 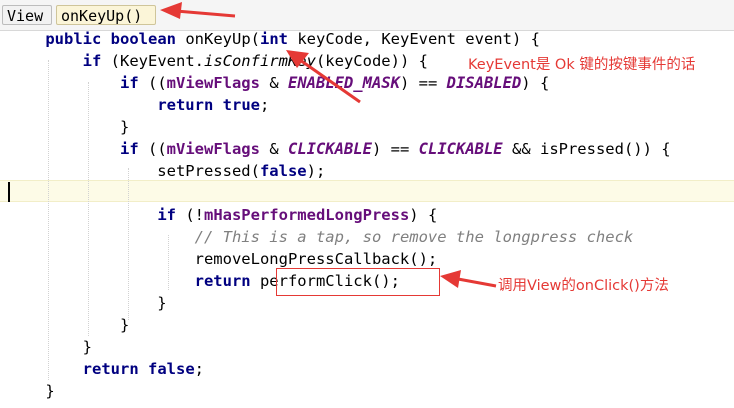 What do you see at coordinates (198, 10) in the screenshot?
I see `arrow-to-method-tab` at bounding box center [198, 10].